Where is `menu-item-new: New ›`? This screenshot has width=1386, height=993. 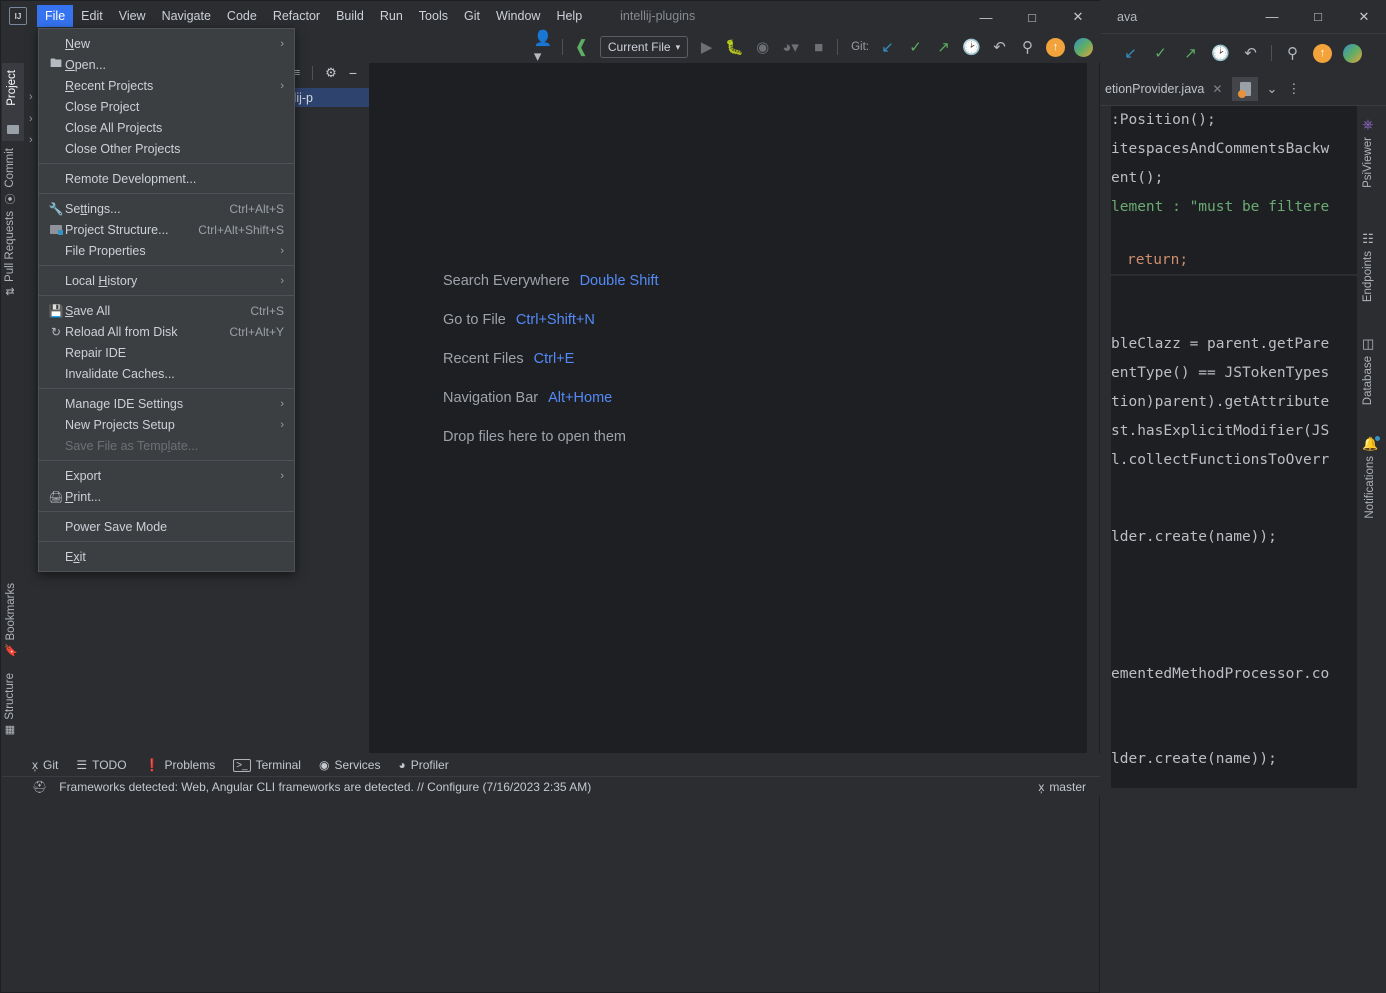
menu-item-new: New › is located at coordinates (166, 43).